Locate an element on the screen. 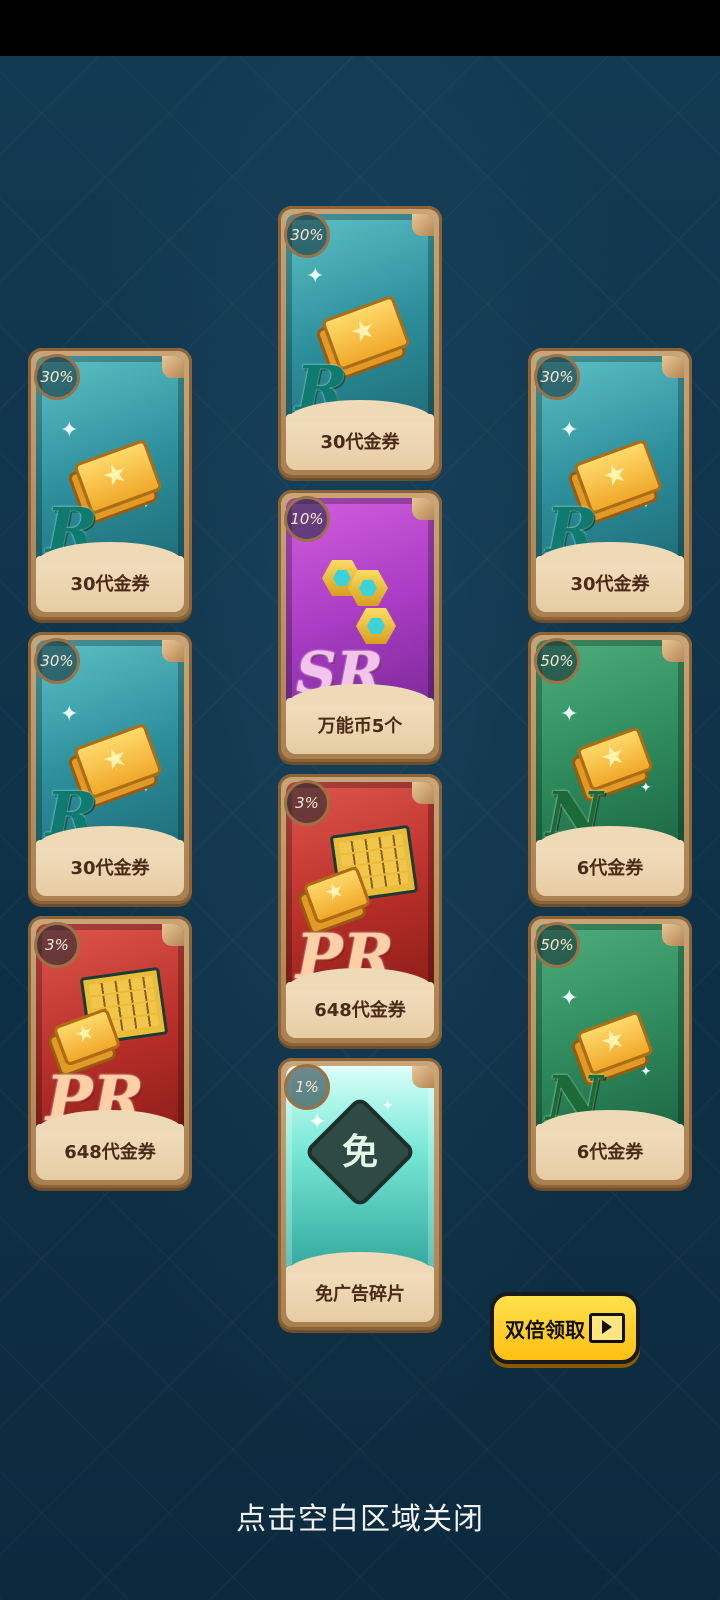 This screenshot has height=1600, width=720. drop-rate-badge: 10% is located at coordinates (307, 519).